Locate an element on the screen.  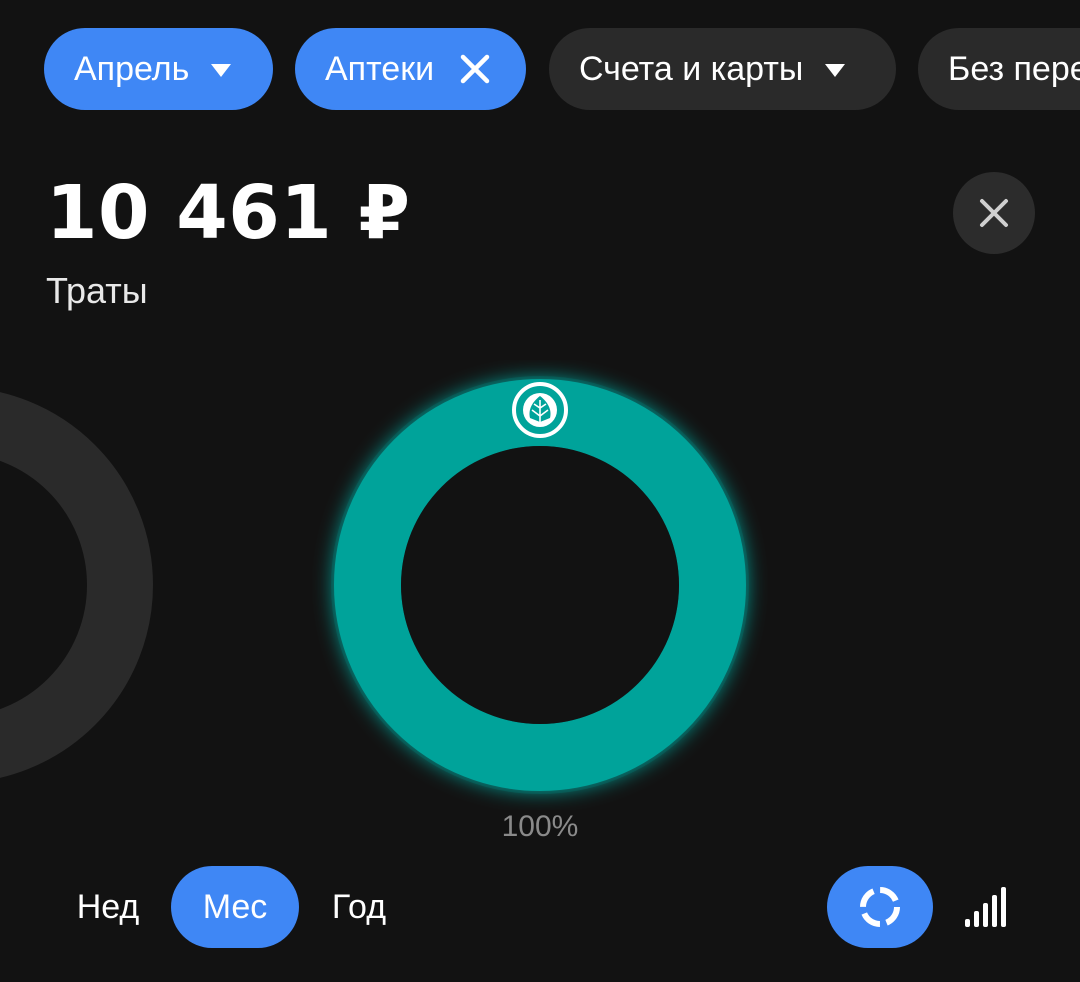
amount-label: Траты is located at coordinates (97, 290).